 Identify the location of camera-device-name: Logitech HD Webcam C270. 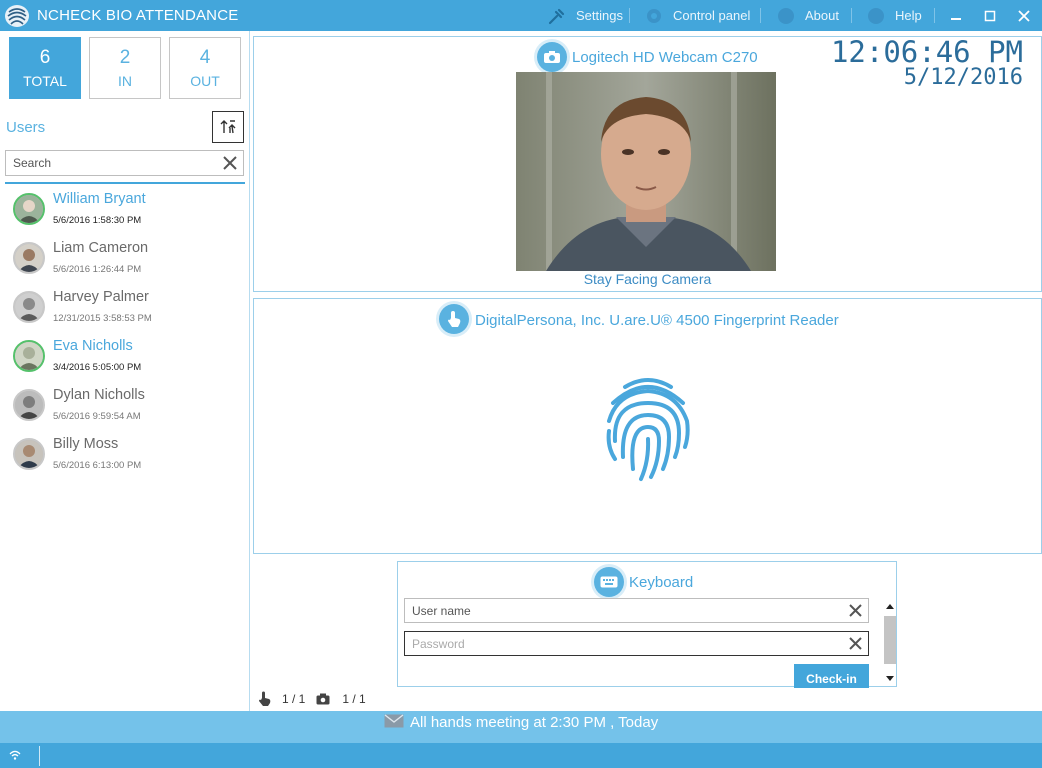
(665, 57).